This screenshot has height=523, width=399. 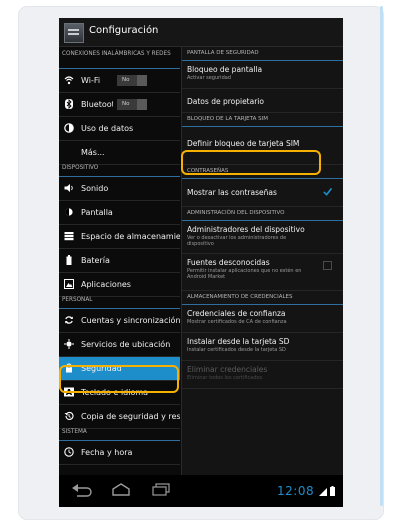 I want to click on sidebar-item-data-usage: Uso de datos, so click(x=119, y=129).